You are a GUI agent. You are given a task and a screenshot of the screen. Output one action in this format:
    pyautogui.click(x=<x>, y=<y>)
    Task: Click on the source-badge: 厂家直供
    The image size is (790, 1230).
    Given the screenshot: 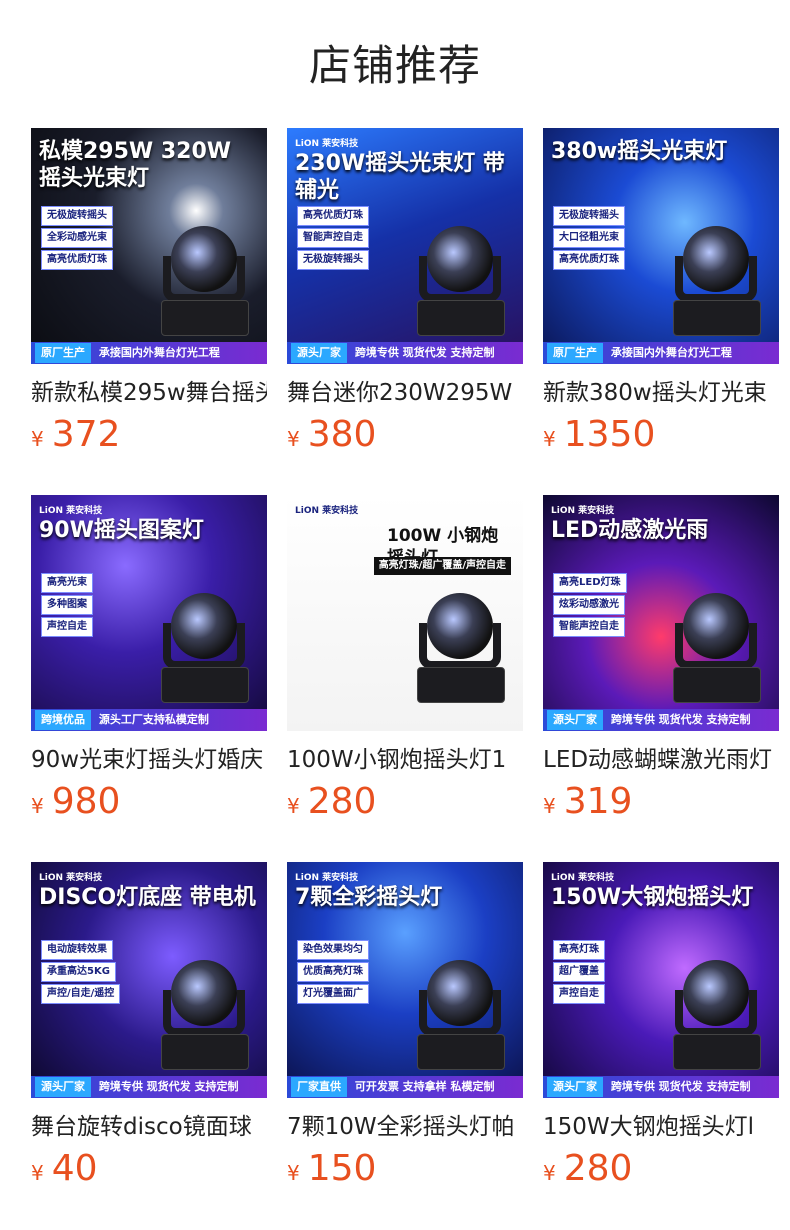 What is the action you would take?
    pyautogui.click(x=319, y=1087)
    